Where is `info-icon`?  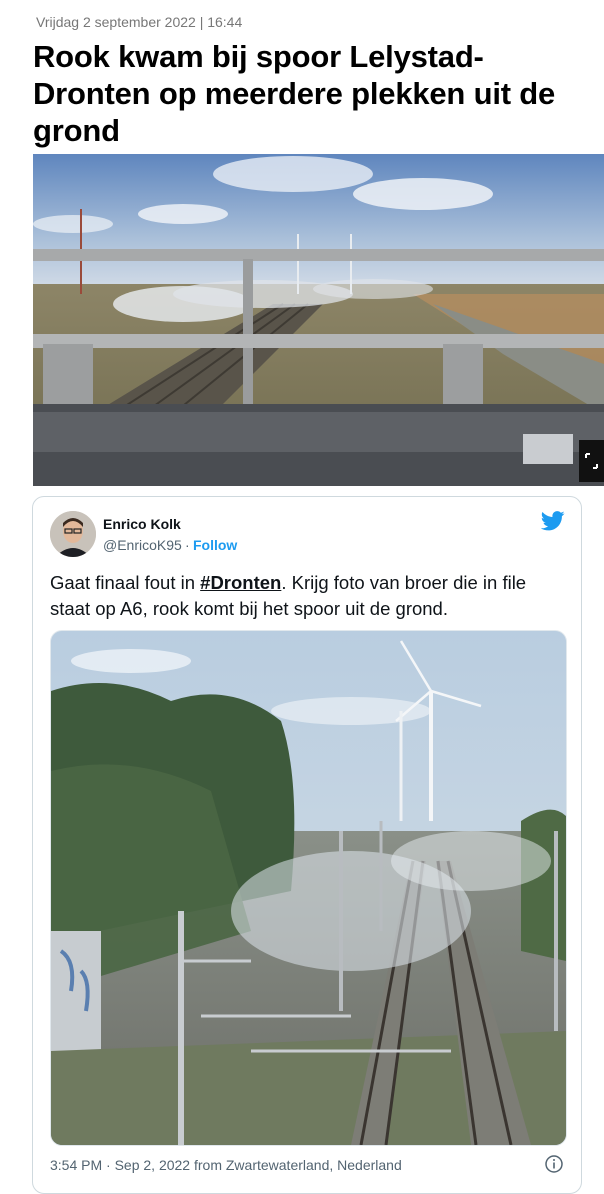
info-icon is located at coordinates (554, 1164).